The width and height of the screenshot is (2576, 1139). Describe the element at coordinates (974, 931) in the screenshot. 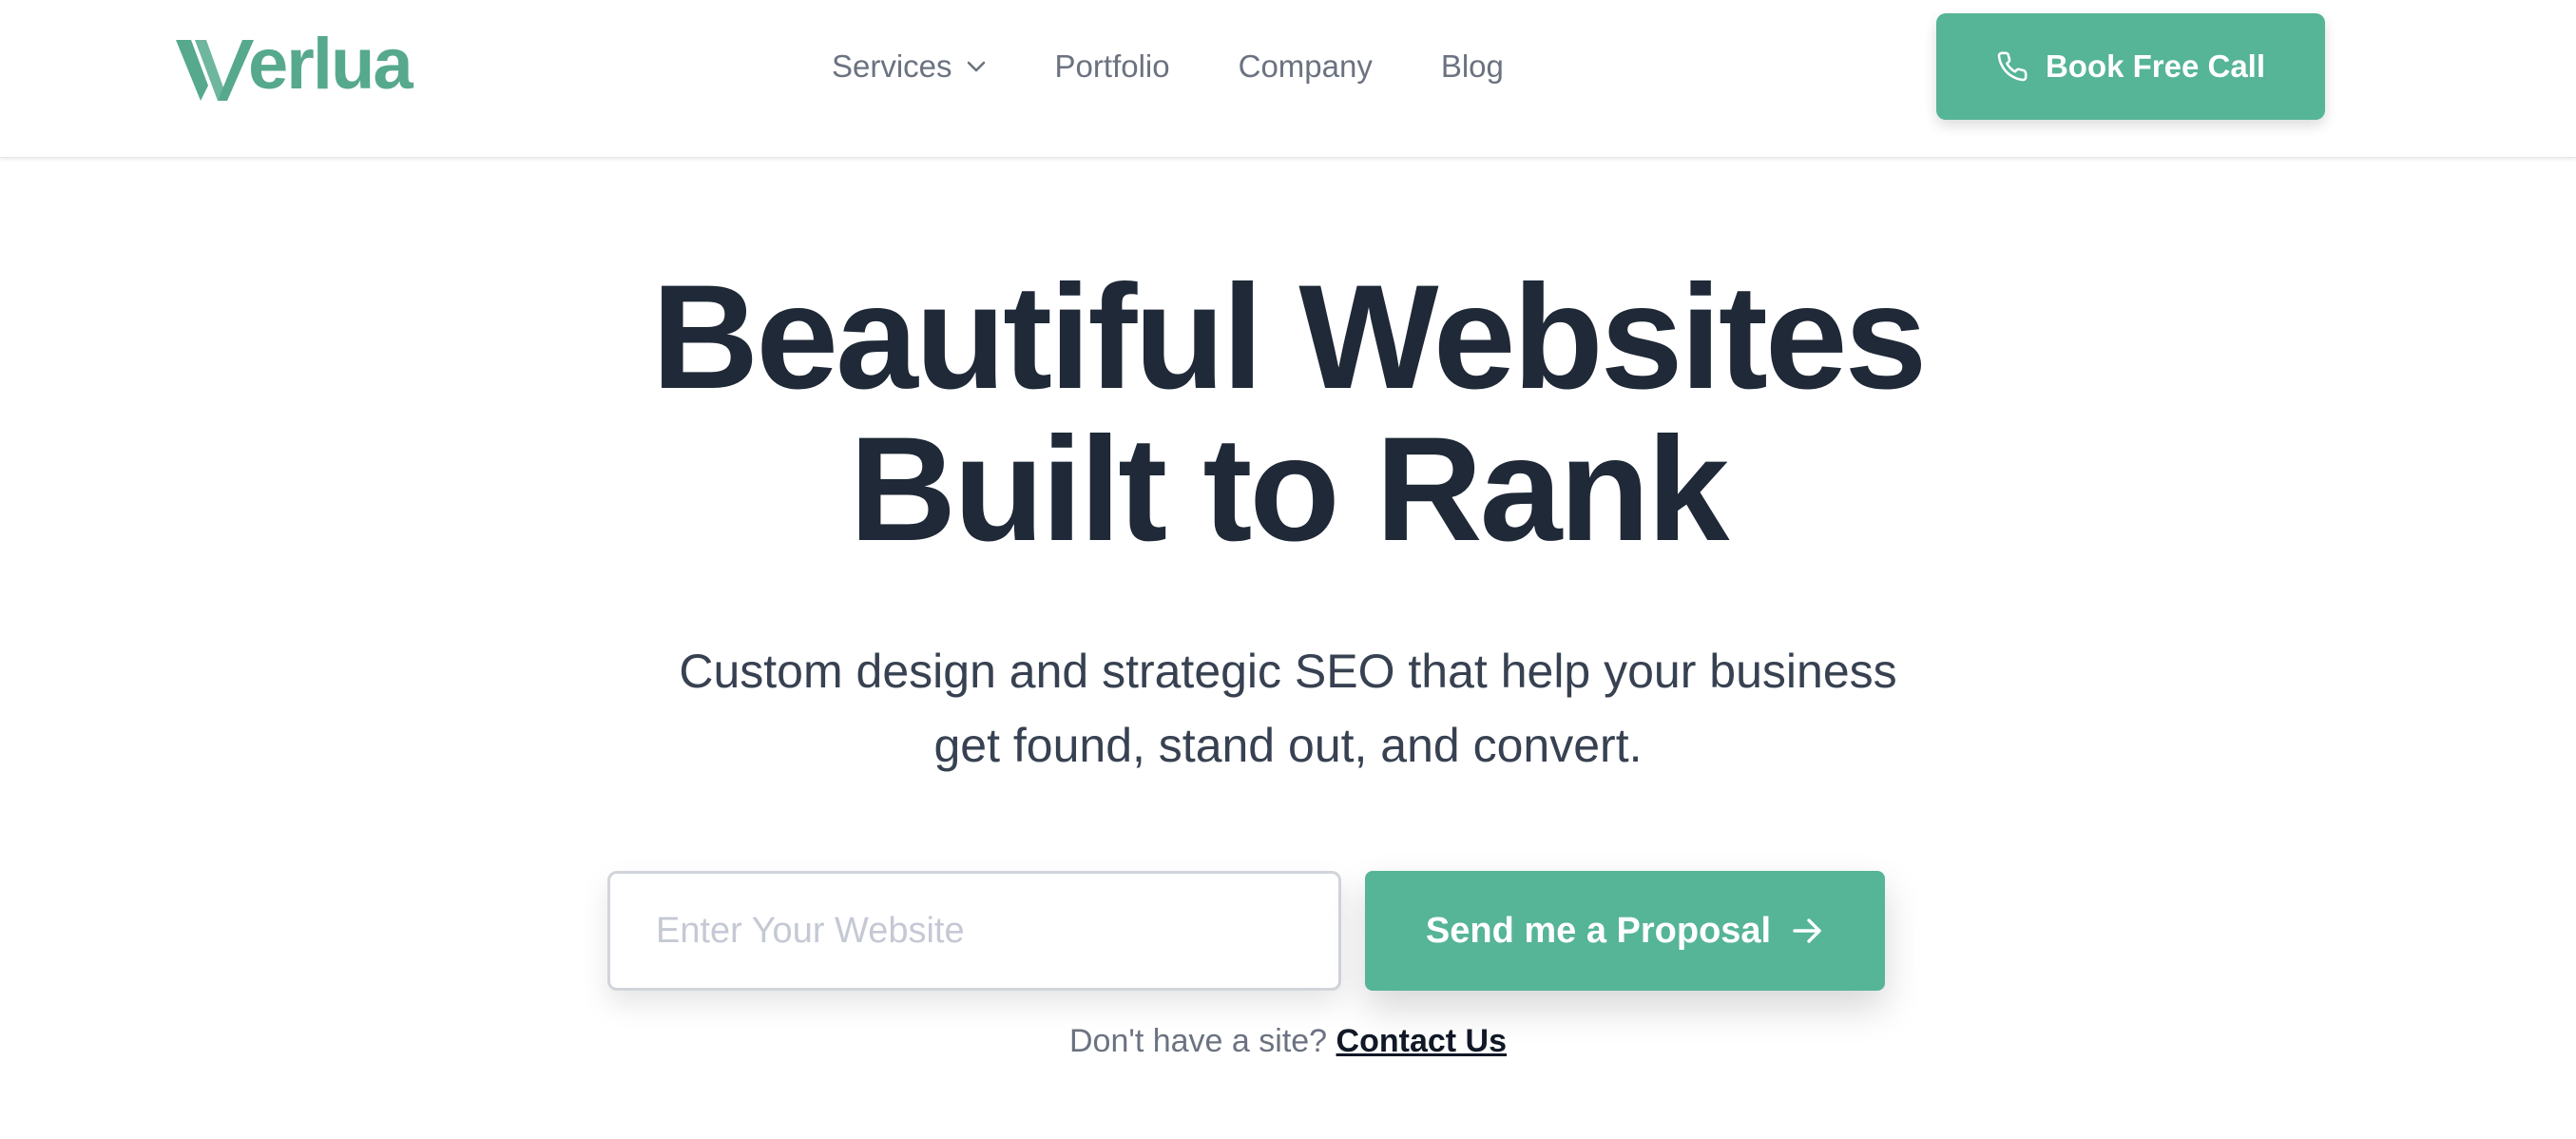

I see `website-url-input` at that location.